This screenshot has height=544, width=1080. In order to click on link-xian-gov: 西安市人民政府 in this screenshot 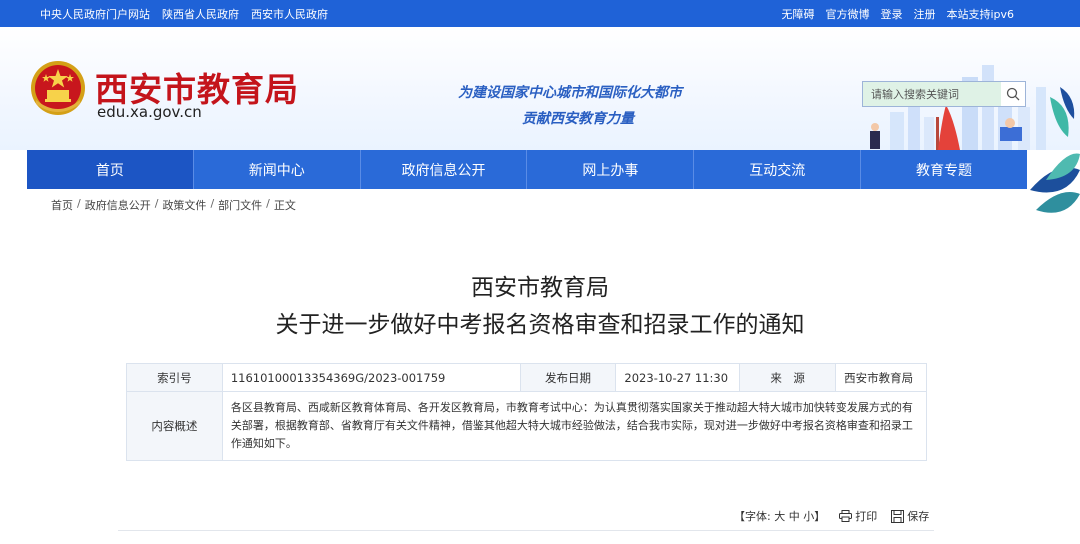, I will do `click(289, 14)`.